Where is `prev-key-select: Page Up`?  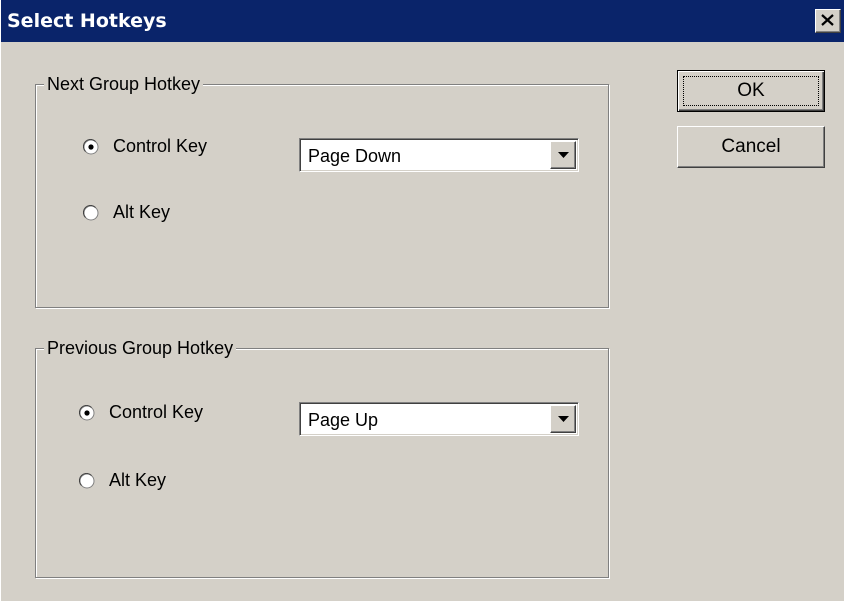 prev-key-select: Page Up is located at coordinates (439, 419).